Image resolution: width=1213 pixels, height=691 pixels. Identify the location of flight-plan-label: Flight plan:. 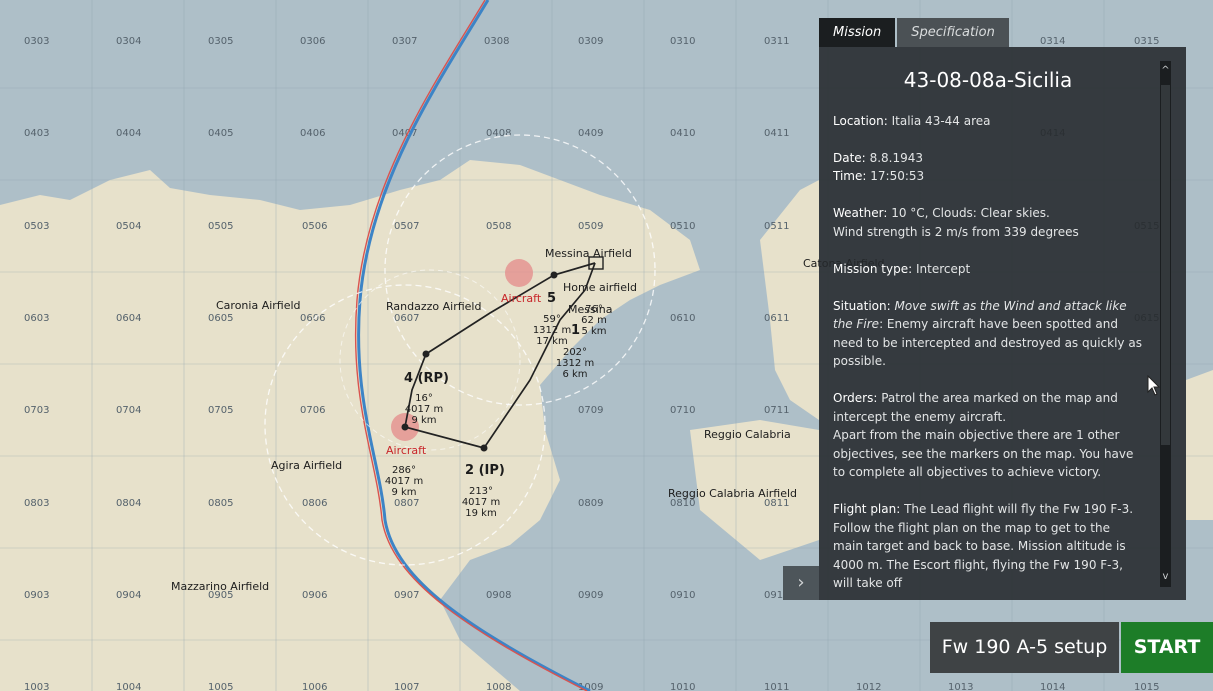
(867, 509).